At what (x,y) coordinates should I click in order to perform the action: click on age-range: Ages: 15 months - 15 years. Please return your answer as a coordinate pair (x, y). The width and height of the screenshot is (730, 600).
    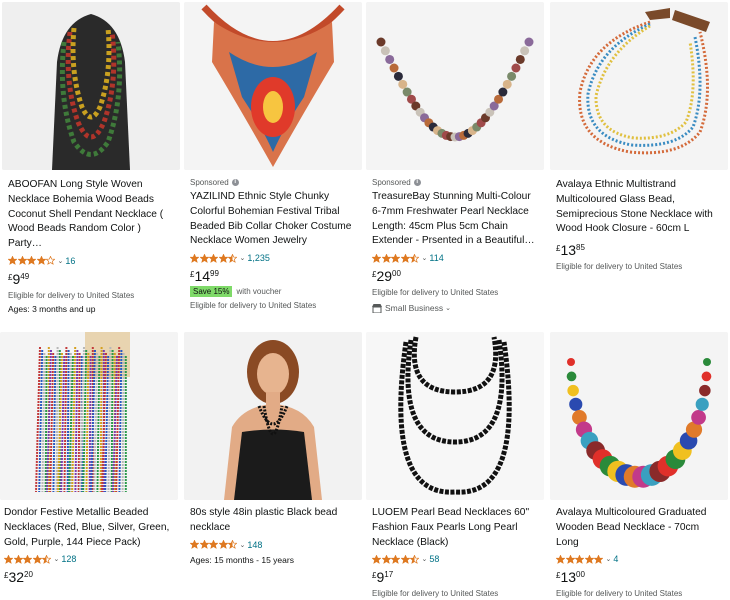
    Looking at the image, I should click on (242, 559).